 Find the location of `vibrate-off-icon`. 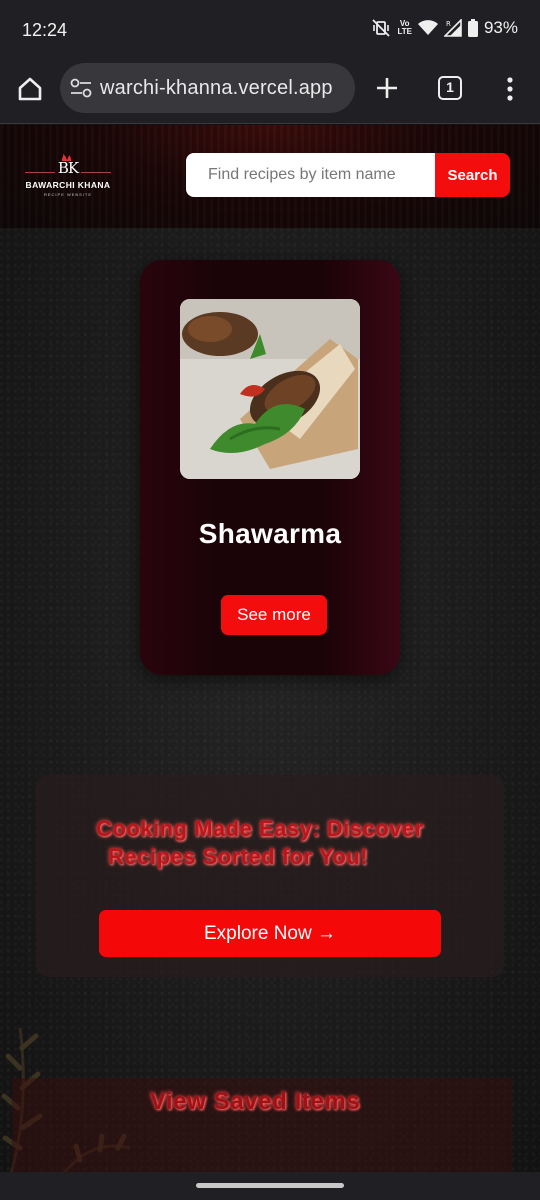

vibrate-off-icon is located at coordinates (381, 28).